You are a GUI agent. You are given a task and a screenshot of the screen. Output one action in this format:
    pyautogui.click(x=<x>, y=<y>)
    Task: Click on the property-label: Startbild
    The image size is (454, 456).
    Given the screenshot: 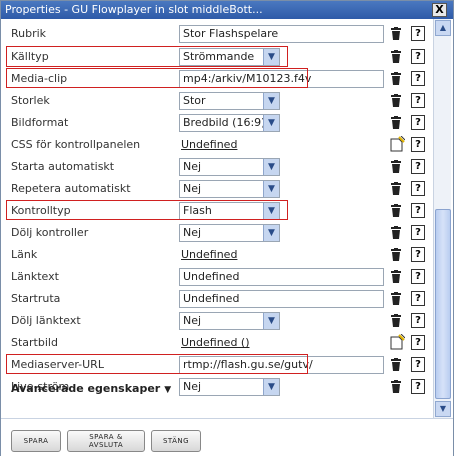 What is the action you would take?
    pyautogui.click(x=34, y=342)
    